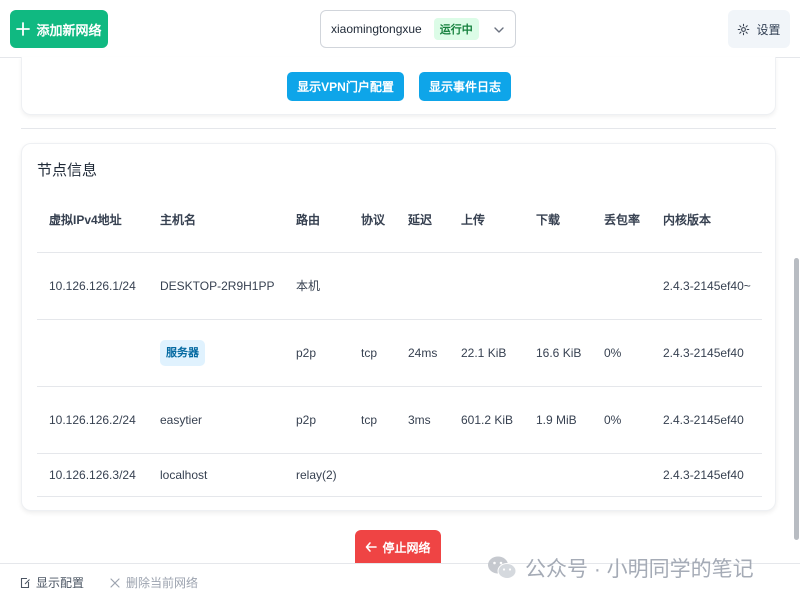 The height and width of the screenshot is (600, 800). Describe the element at coordinates (216, 353) in the screenshot. I see `cell-hostname: 服务器` at that location.